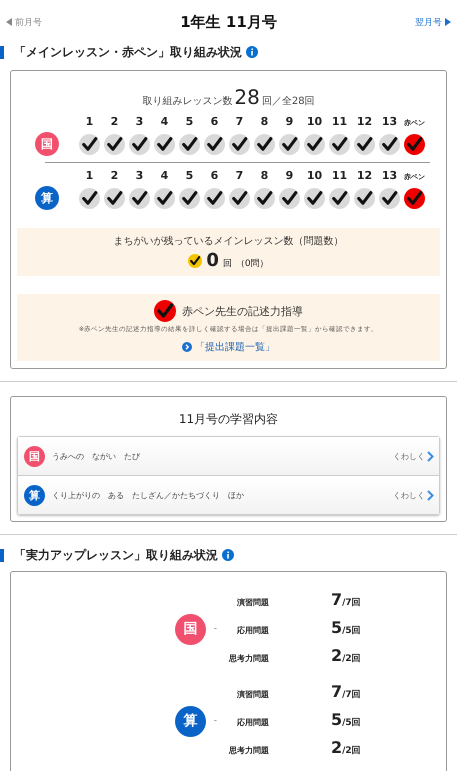  What do you see at coordinates (24, 22) in the screenshot?
I see `previous-month-link: 前月号` at bounding box center [24, 22].